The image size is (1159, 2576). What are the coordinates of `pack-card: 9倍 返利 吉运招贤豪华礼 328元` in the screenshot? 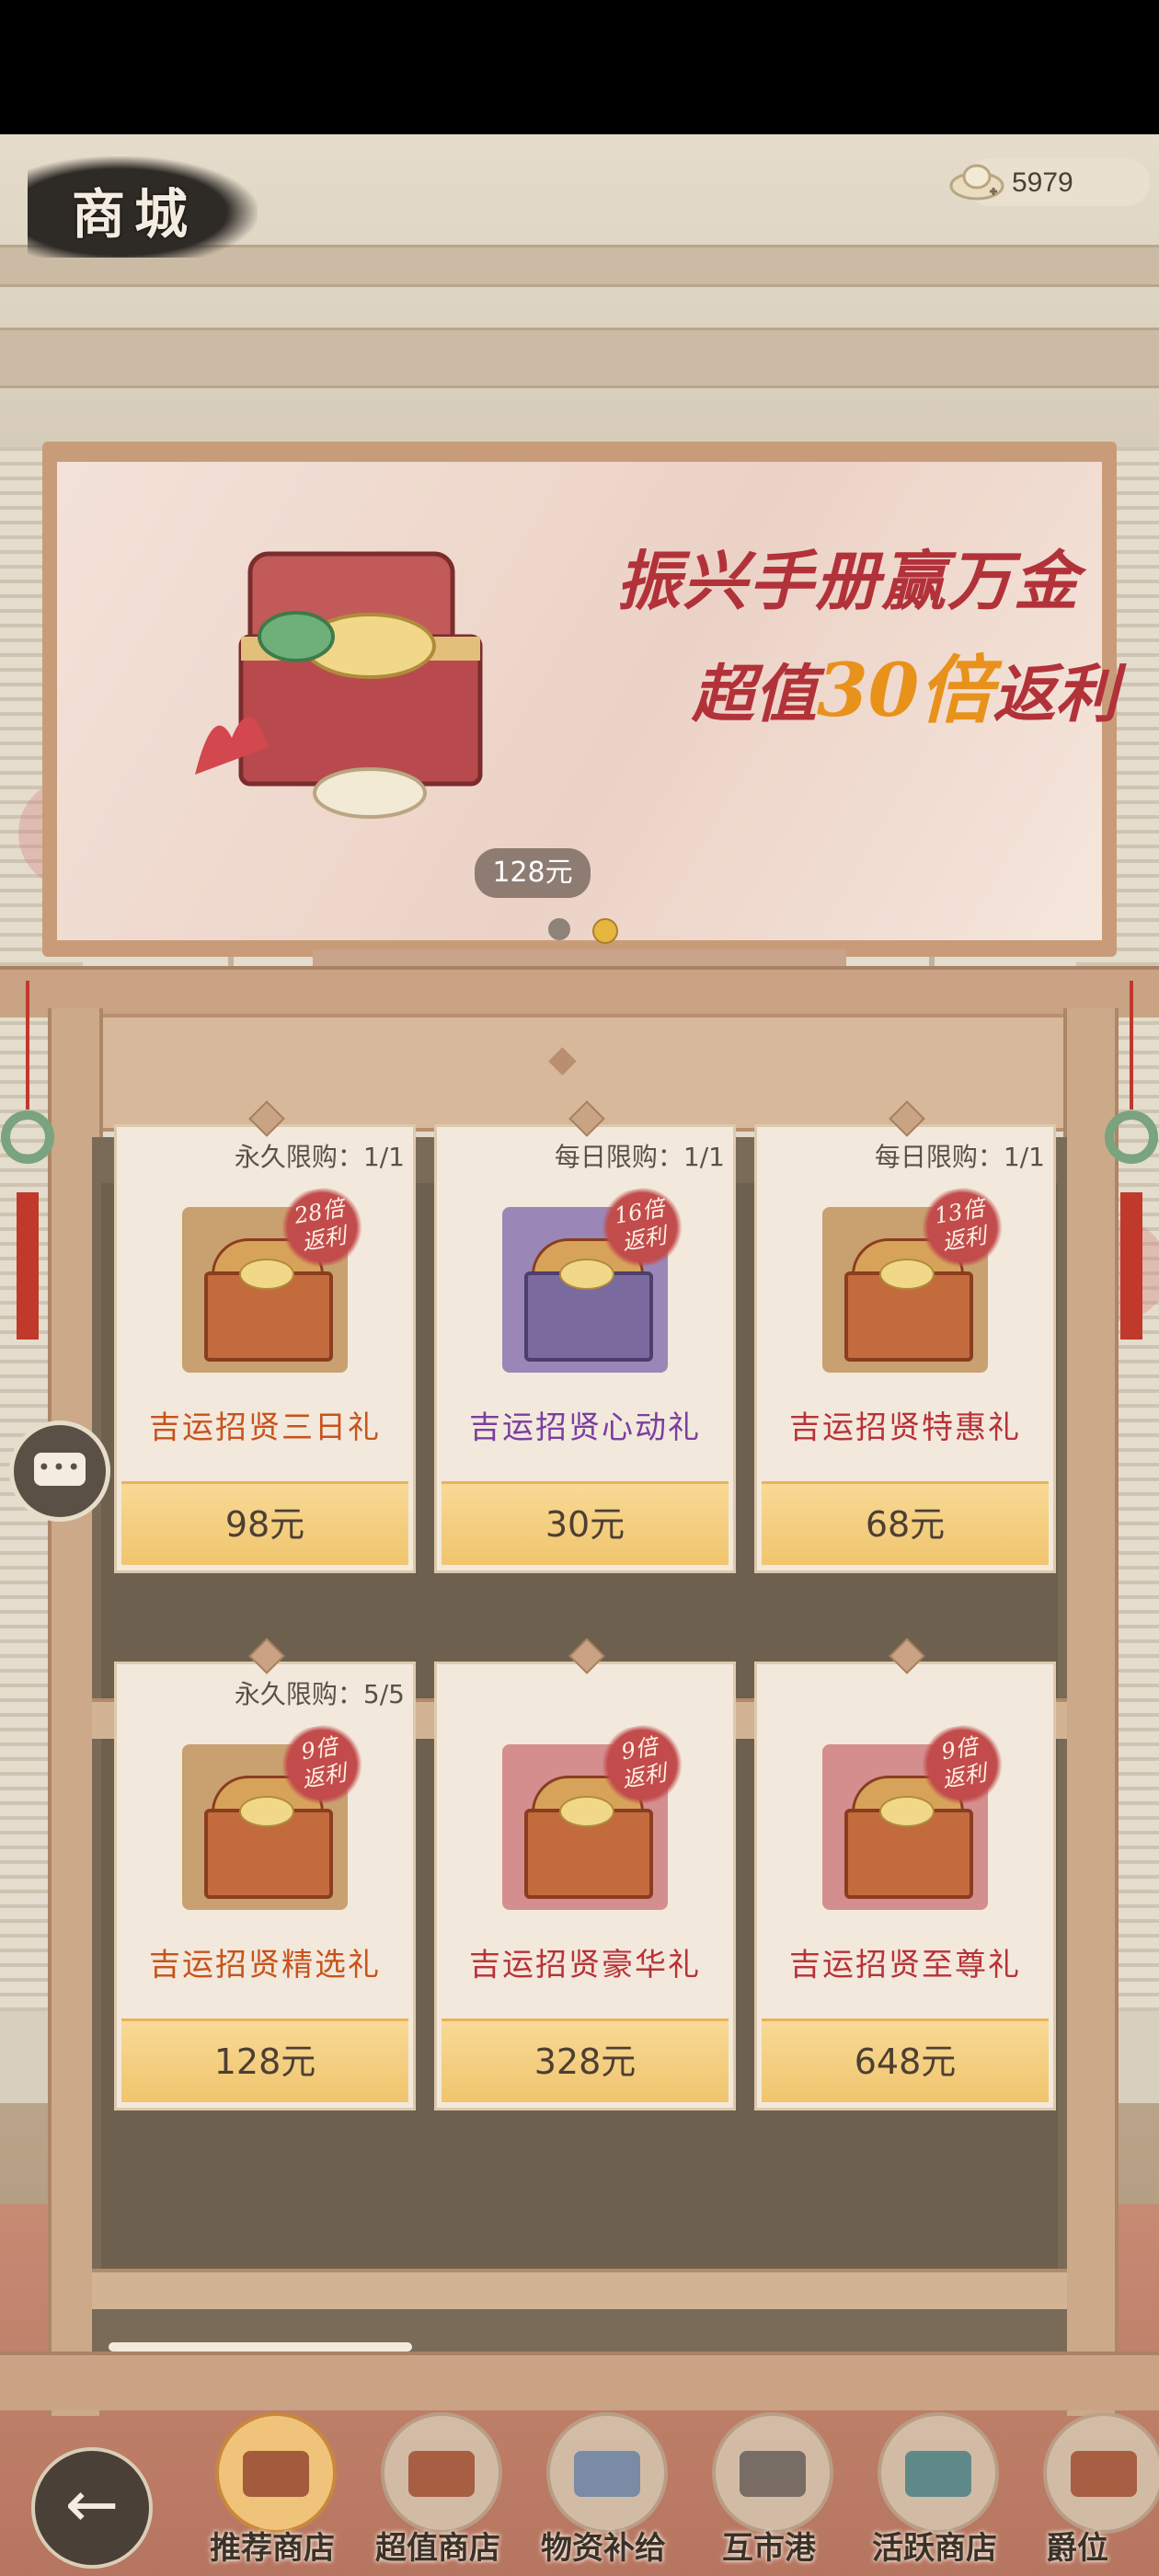 It's located at (585, 1874).